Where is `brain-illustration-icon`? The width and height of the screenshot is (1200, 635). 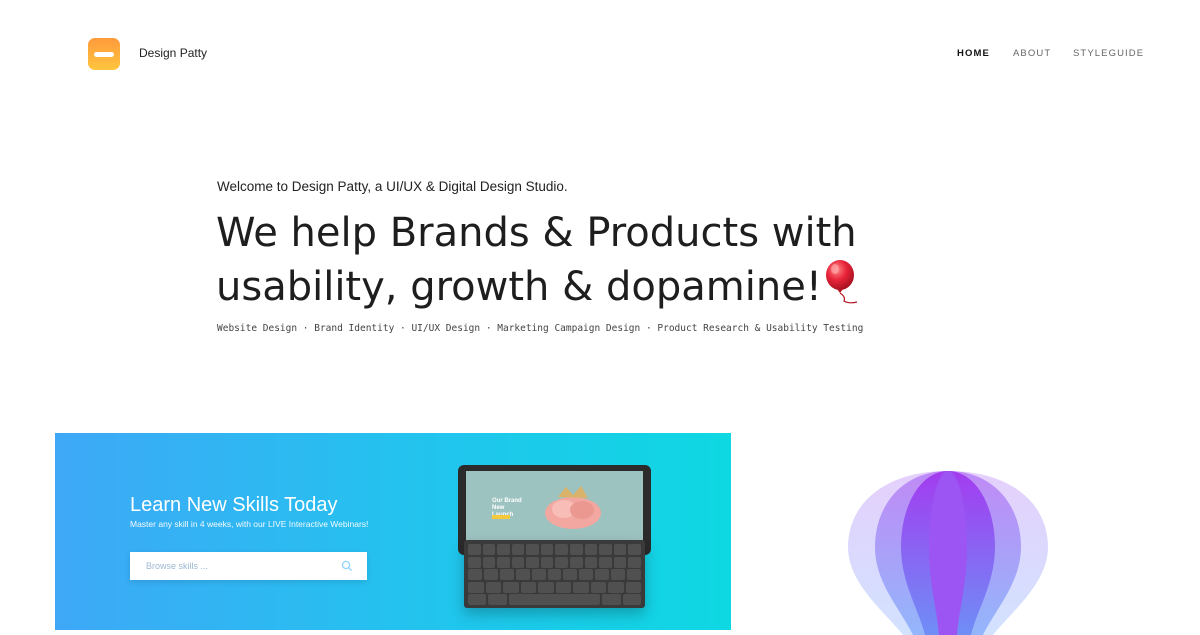 brain-illustration-icon is located at coordinates (573, 507).